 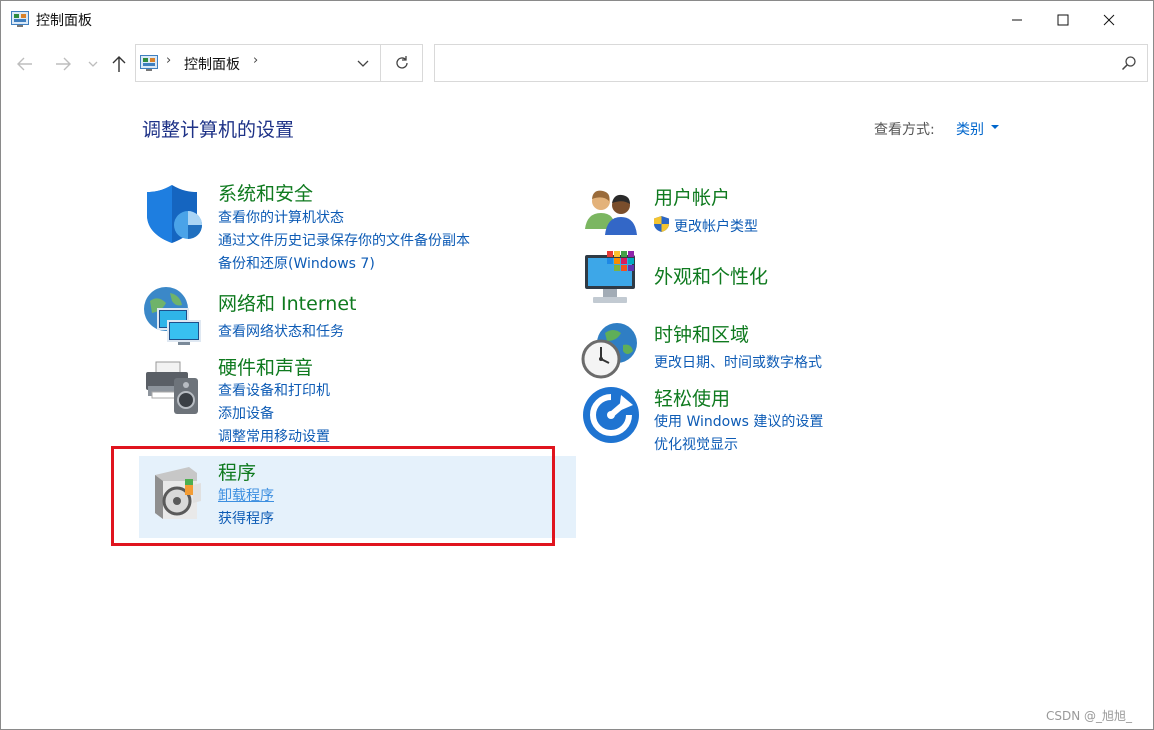 I want to click on navigation-bar: › 控制面板 ›, so click(x=577, y=64).